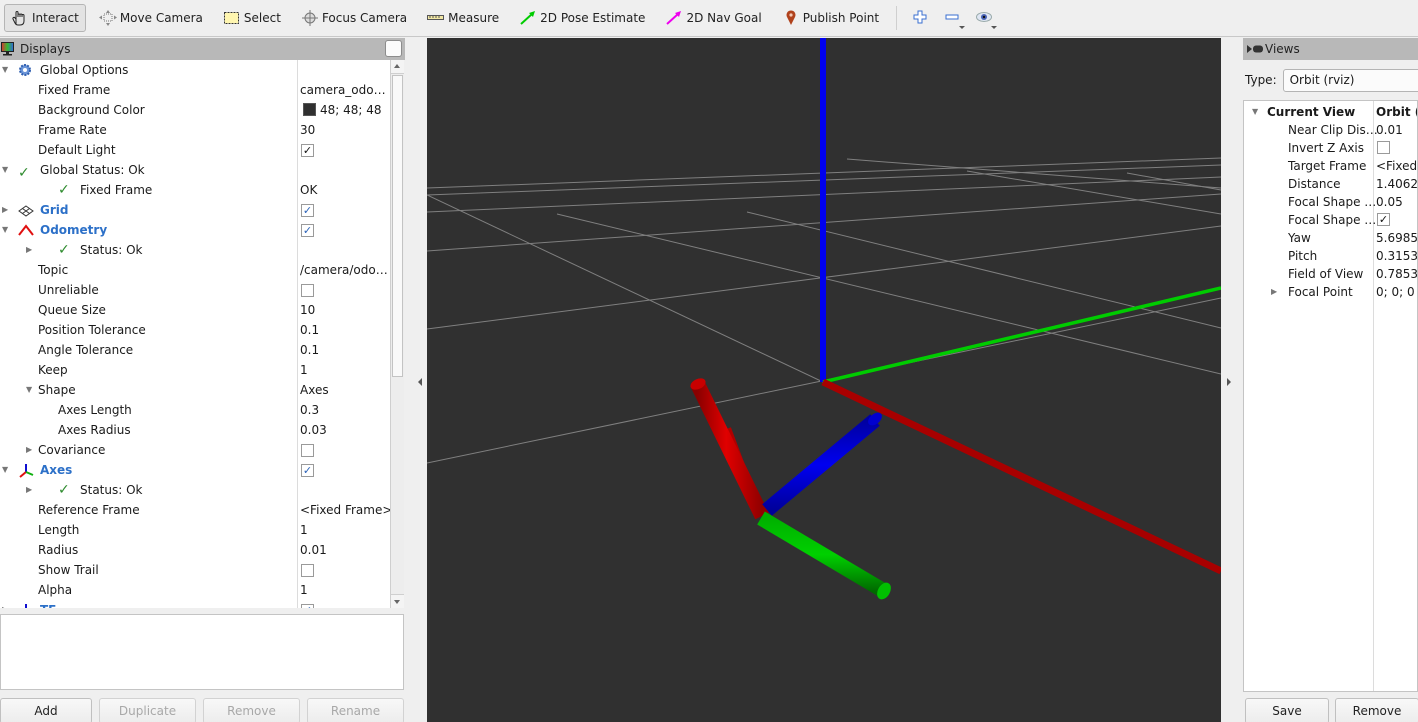 This screenshot has height=722, width=1418. I want to click on collapse-left-panel-arrow, so click(420, 382).